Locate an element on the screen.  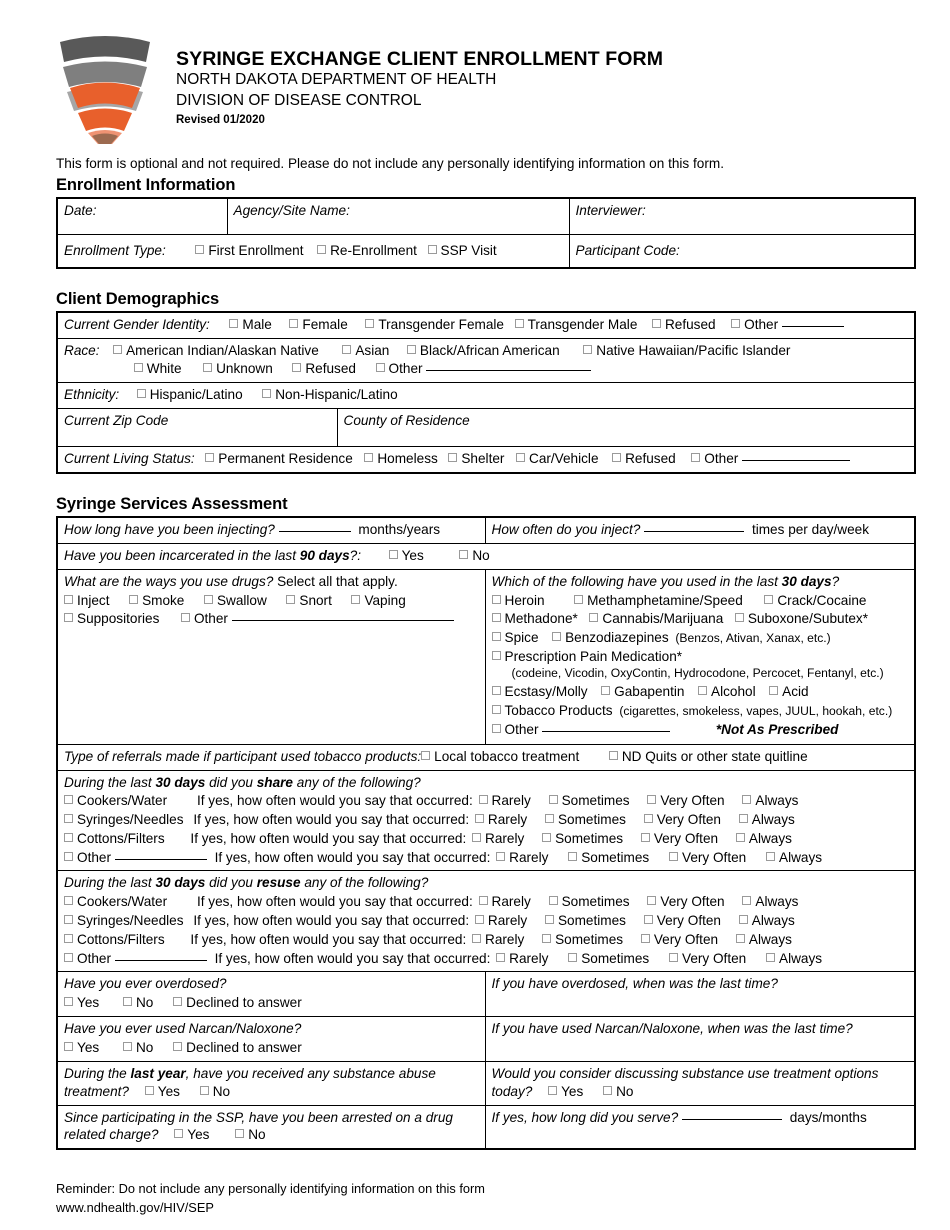
serve-length-input is located at coordinates (731, 1119).